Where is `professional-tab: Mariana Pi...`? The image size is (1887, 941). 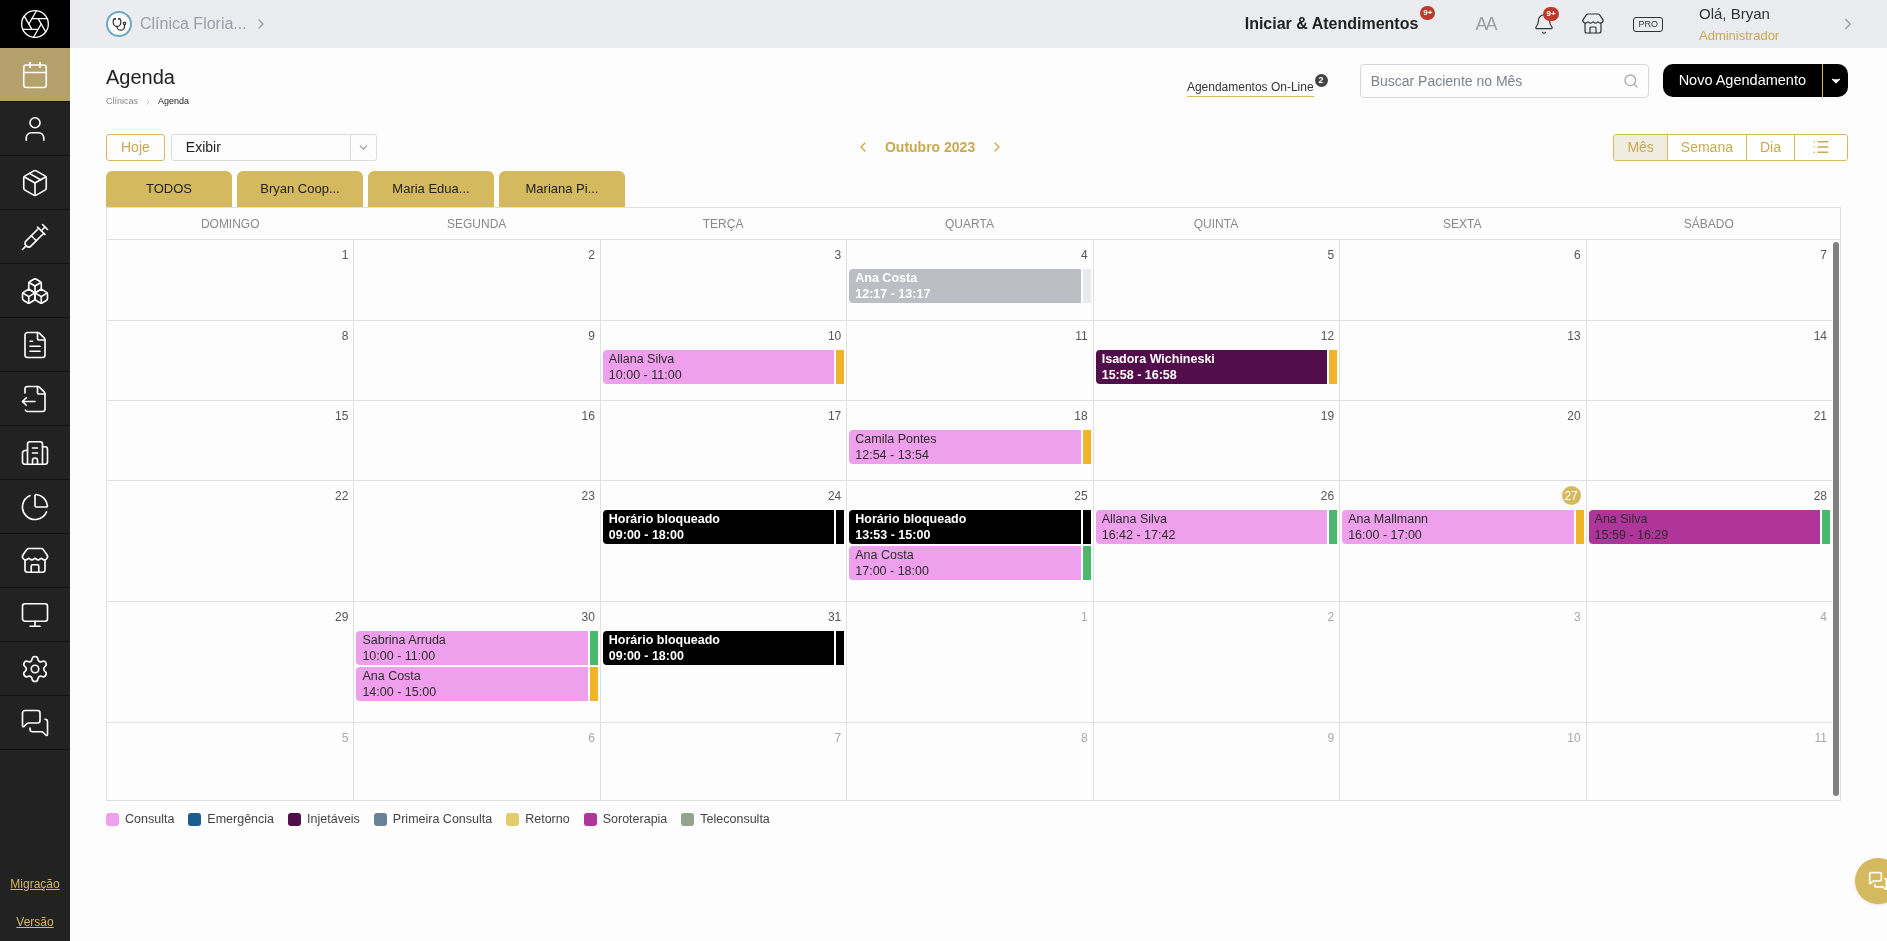
professional-tab: Mariana Pi... is located at coordinates (562, 189).